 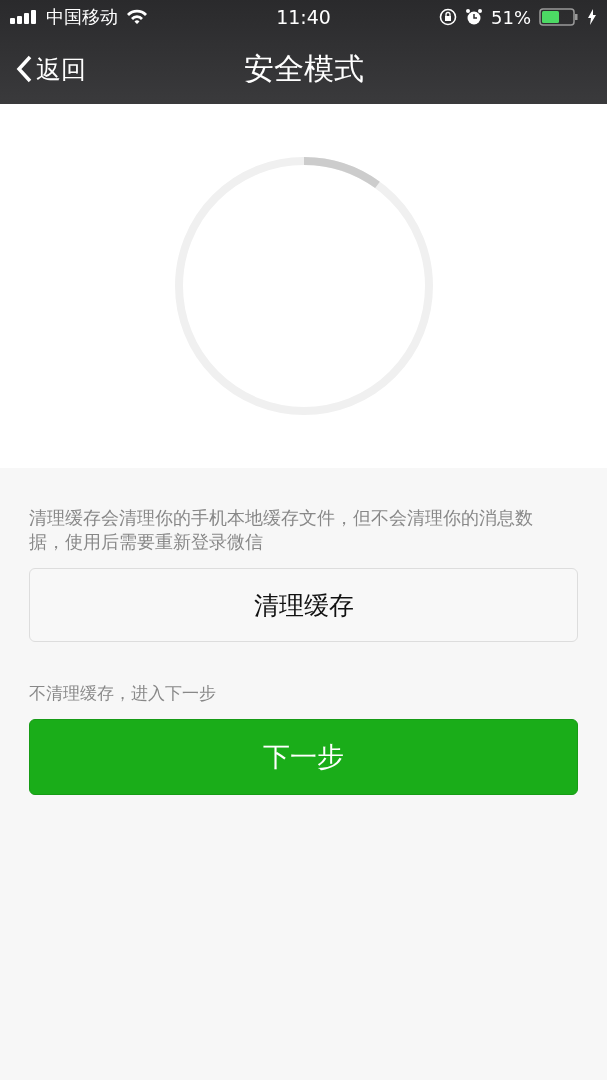 What do you see at coordinates (303, 605) in the screenshot?
I see `clear-cache-button: 清理缓存` at bounding box center [303, 605].